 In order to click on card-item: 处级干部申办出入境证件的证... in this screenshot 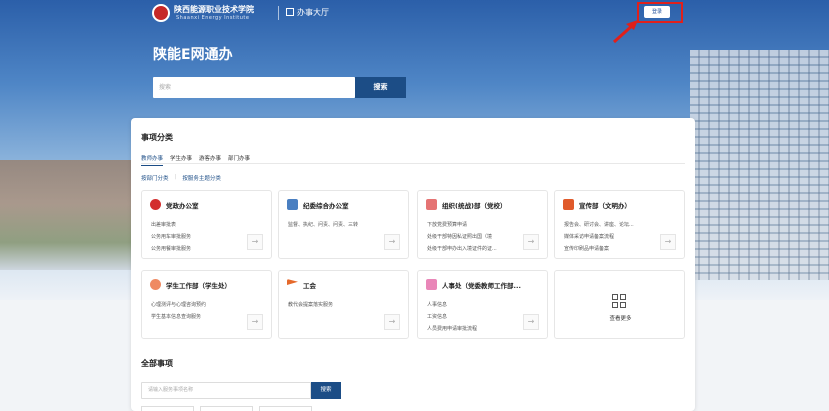, I will do `click(462, 249)`.